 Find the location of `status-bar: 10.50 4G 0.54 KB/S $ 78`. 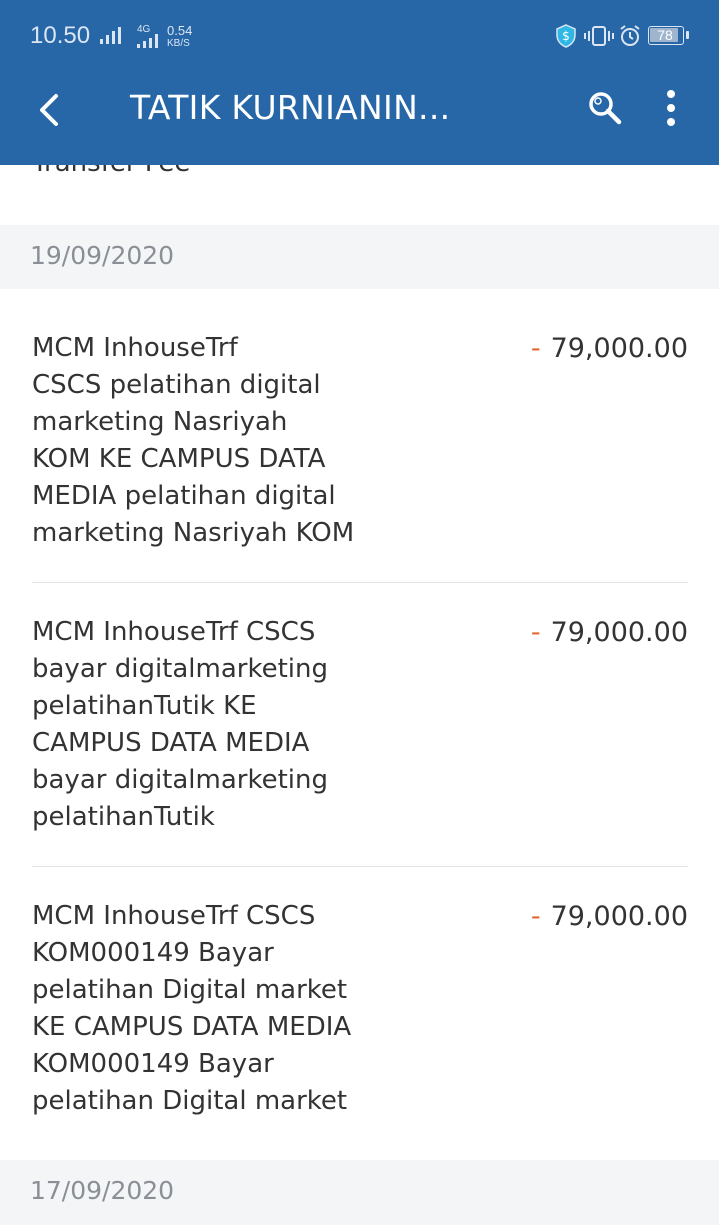

status-bar: 10.50 4G 0.54 KB/S $ 78 is located at coordinates (359, 35).